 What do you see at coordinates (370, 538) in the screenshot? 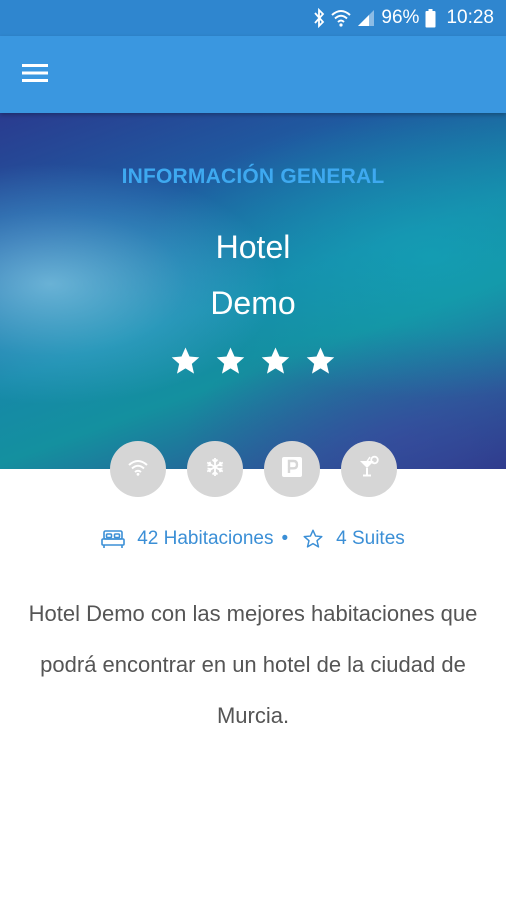
I see `suites-count: 4 Suites` at bounding box center [370, 538].